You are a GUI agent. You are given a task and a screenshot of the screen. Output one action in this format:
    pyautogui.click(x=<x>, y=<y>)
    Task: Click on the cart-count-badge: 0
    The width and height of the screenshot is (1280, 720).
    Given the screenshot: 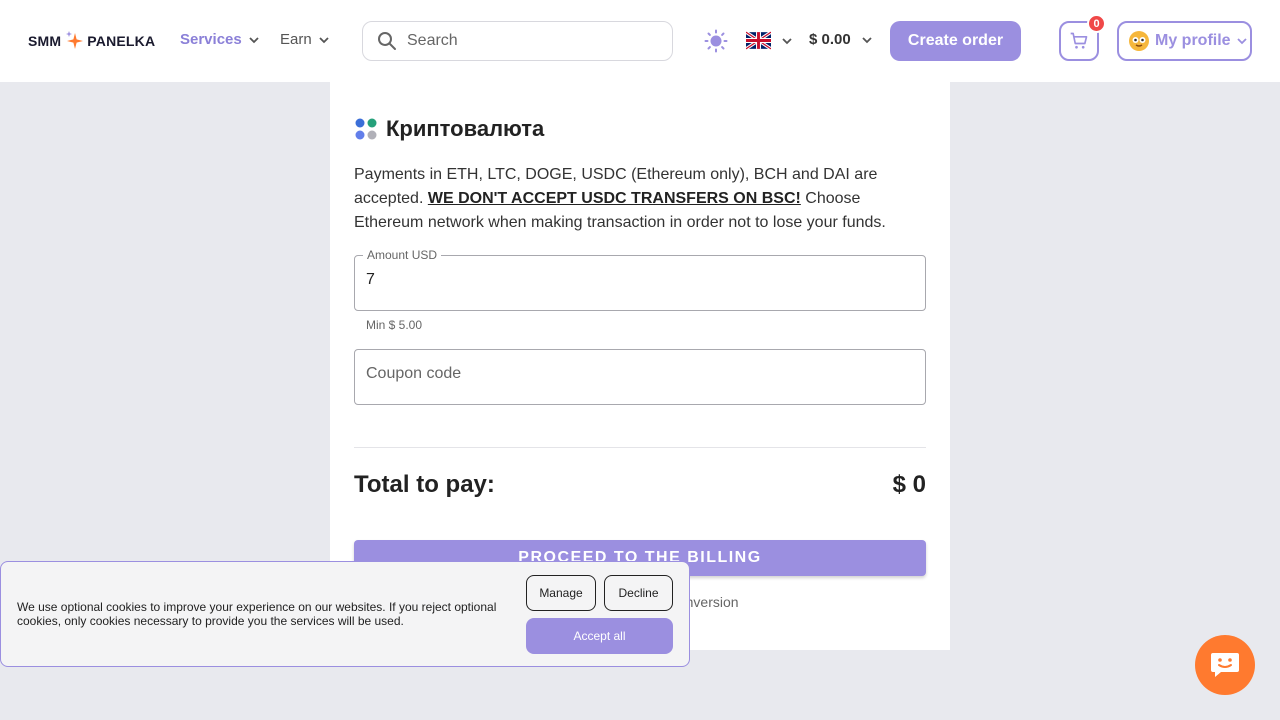 What is the action you would take?
    pyautogui.click(x=1096, y=23)
    